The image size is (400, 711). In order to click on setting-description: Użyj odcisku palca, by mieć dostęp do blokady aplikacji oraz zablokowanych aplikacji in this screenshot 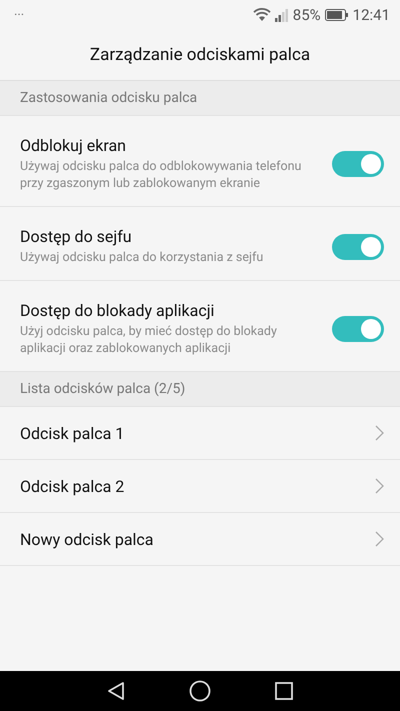, I will do `click(149, 340)`.